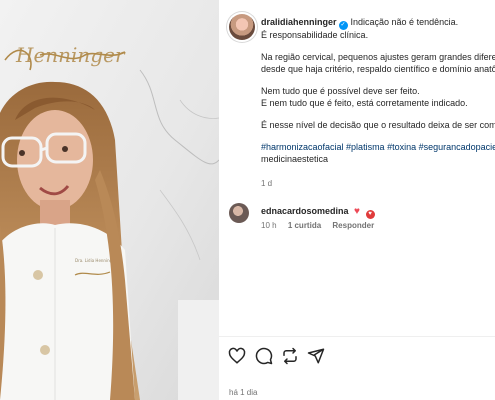  I want to click on red-heart-emoji-icon: ♥, so click(357, 211).